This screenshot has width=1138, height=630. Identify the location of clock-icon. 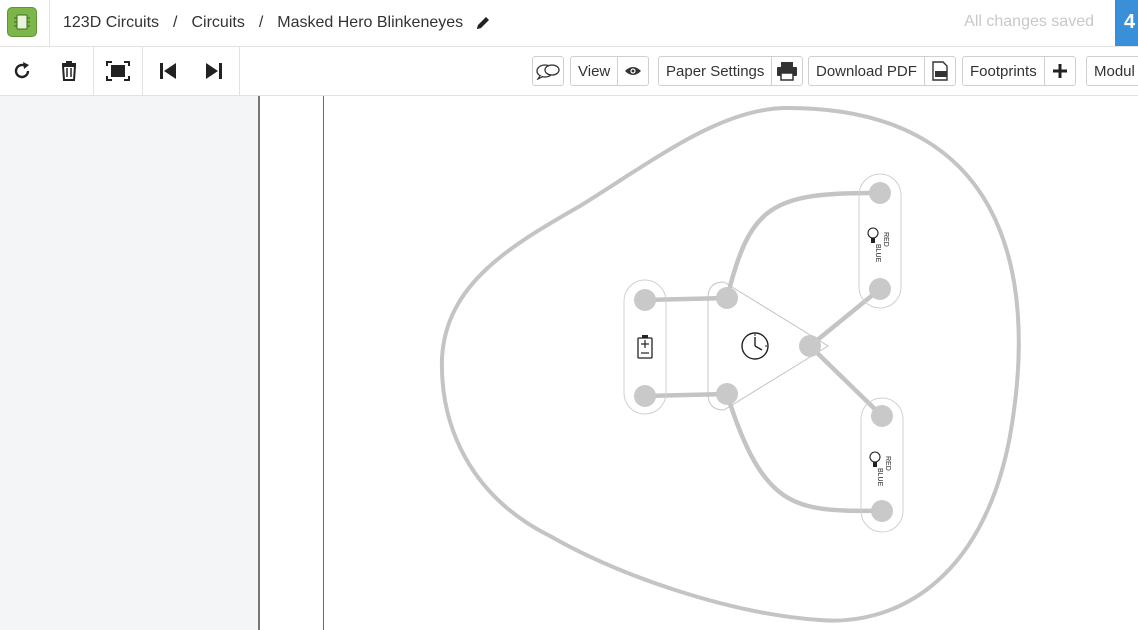
(755, 346).